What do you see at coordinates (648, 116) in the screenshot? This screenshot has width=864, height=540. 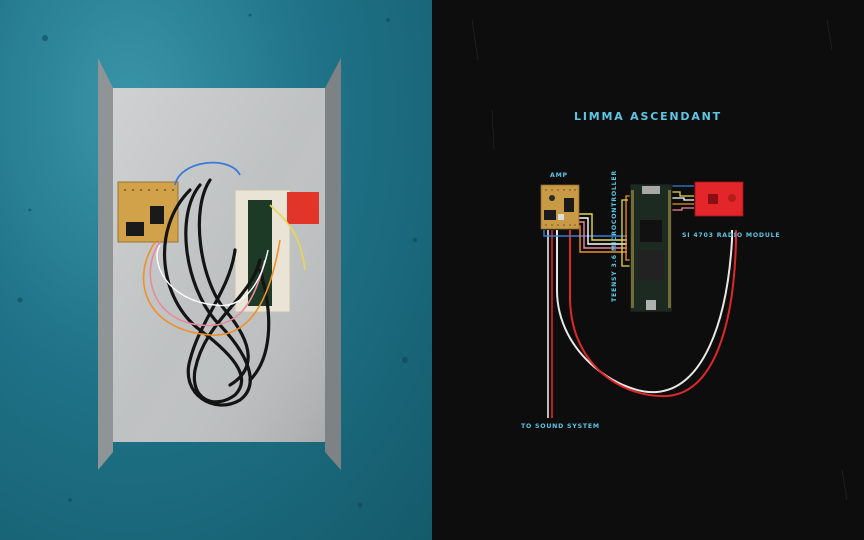 I see `diagram-title: LIMMA ASCENDANT` at bounding box center [648, 116].